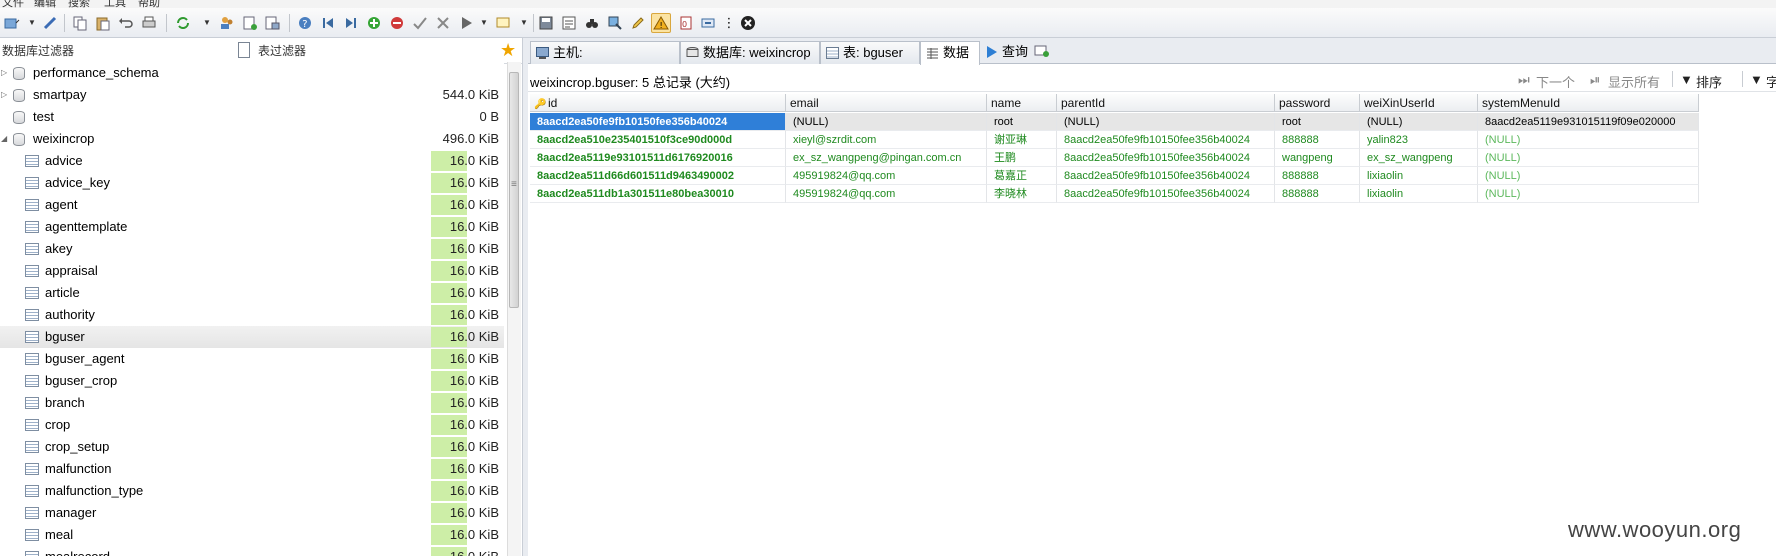 The width and height of the screenshot is (1776, 556). Describe the element at coordinates (1419, 140) in the screenshot. I see `grid-cell-weixinuserid: yalin823` at that location.